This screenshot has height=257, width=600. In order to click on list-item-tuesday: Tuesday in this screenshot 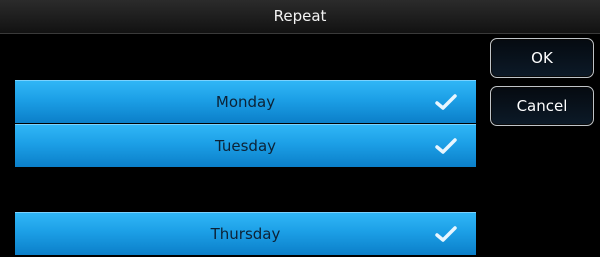, I will do `click(245, 145)`.